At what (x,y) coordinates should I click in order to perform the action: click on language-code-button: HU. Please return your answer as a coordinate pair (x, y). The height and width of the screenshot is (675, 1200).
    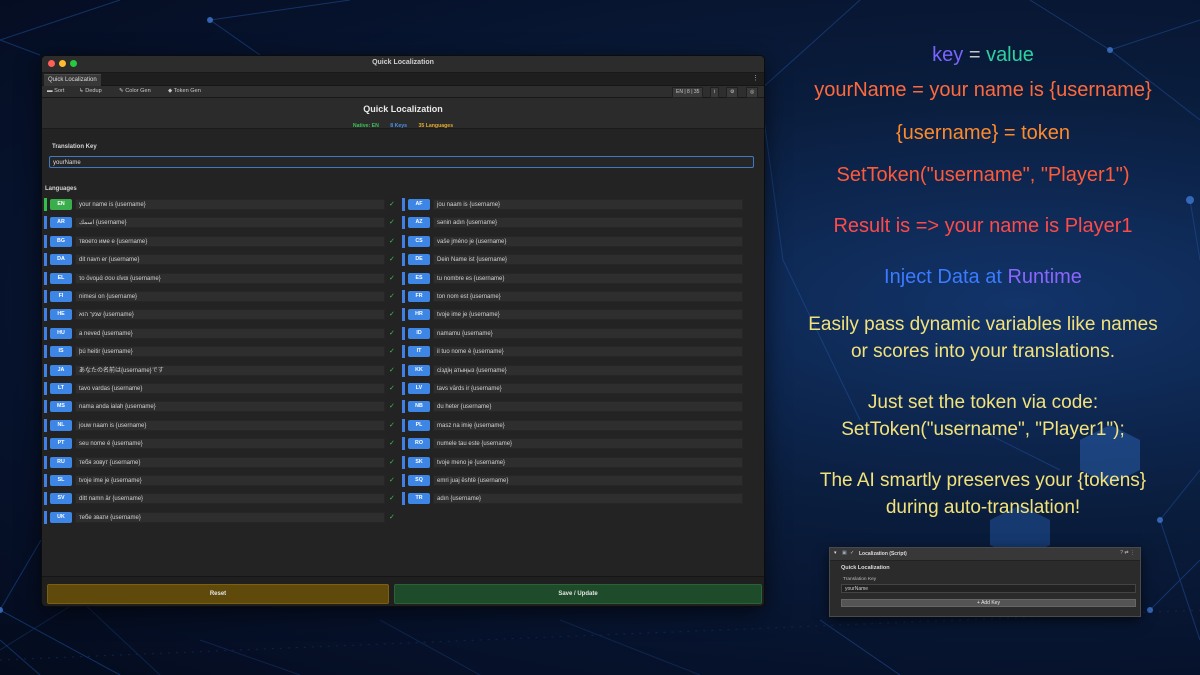
    Looking at the image, I should click on (61, 333).